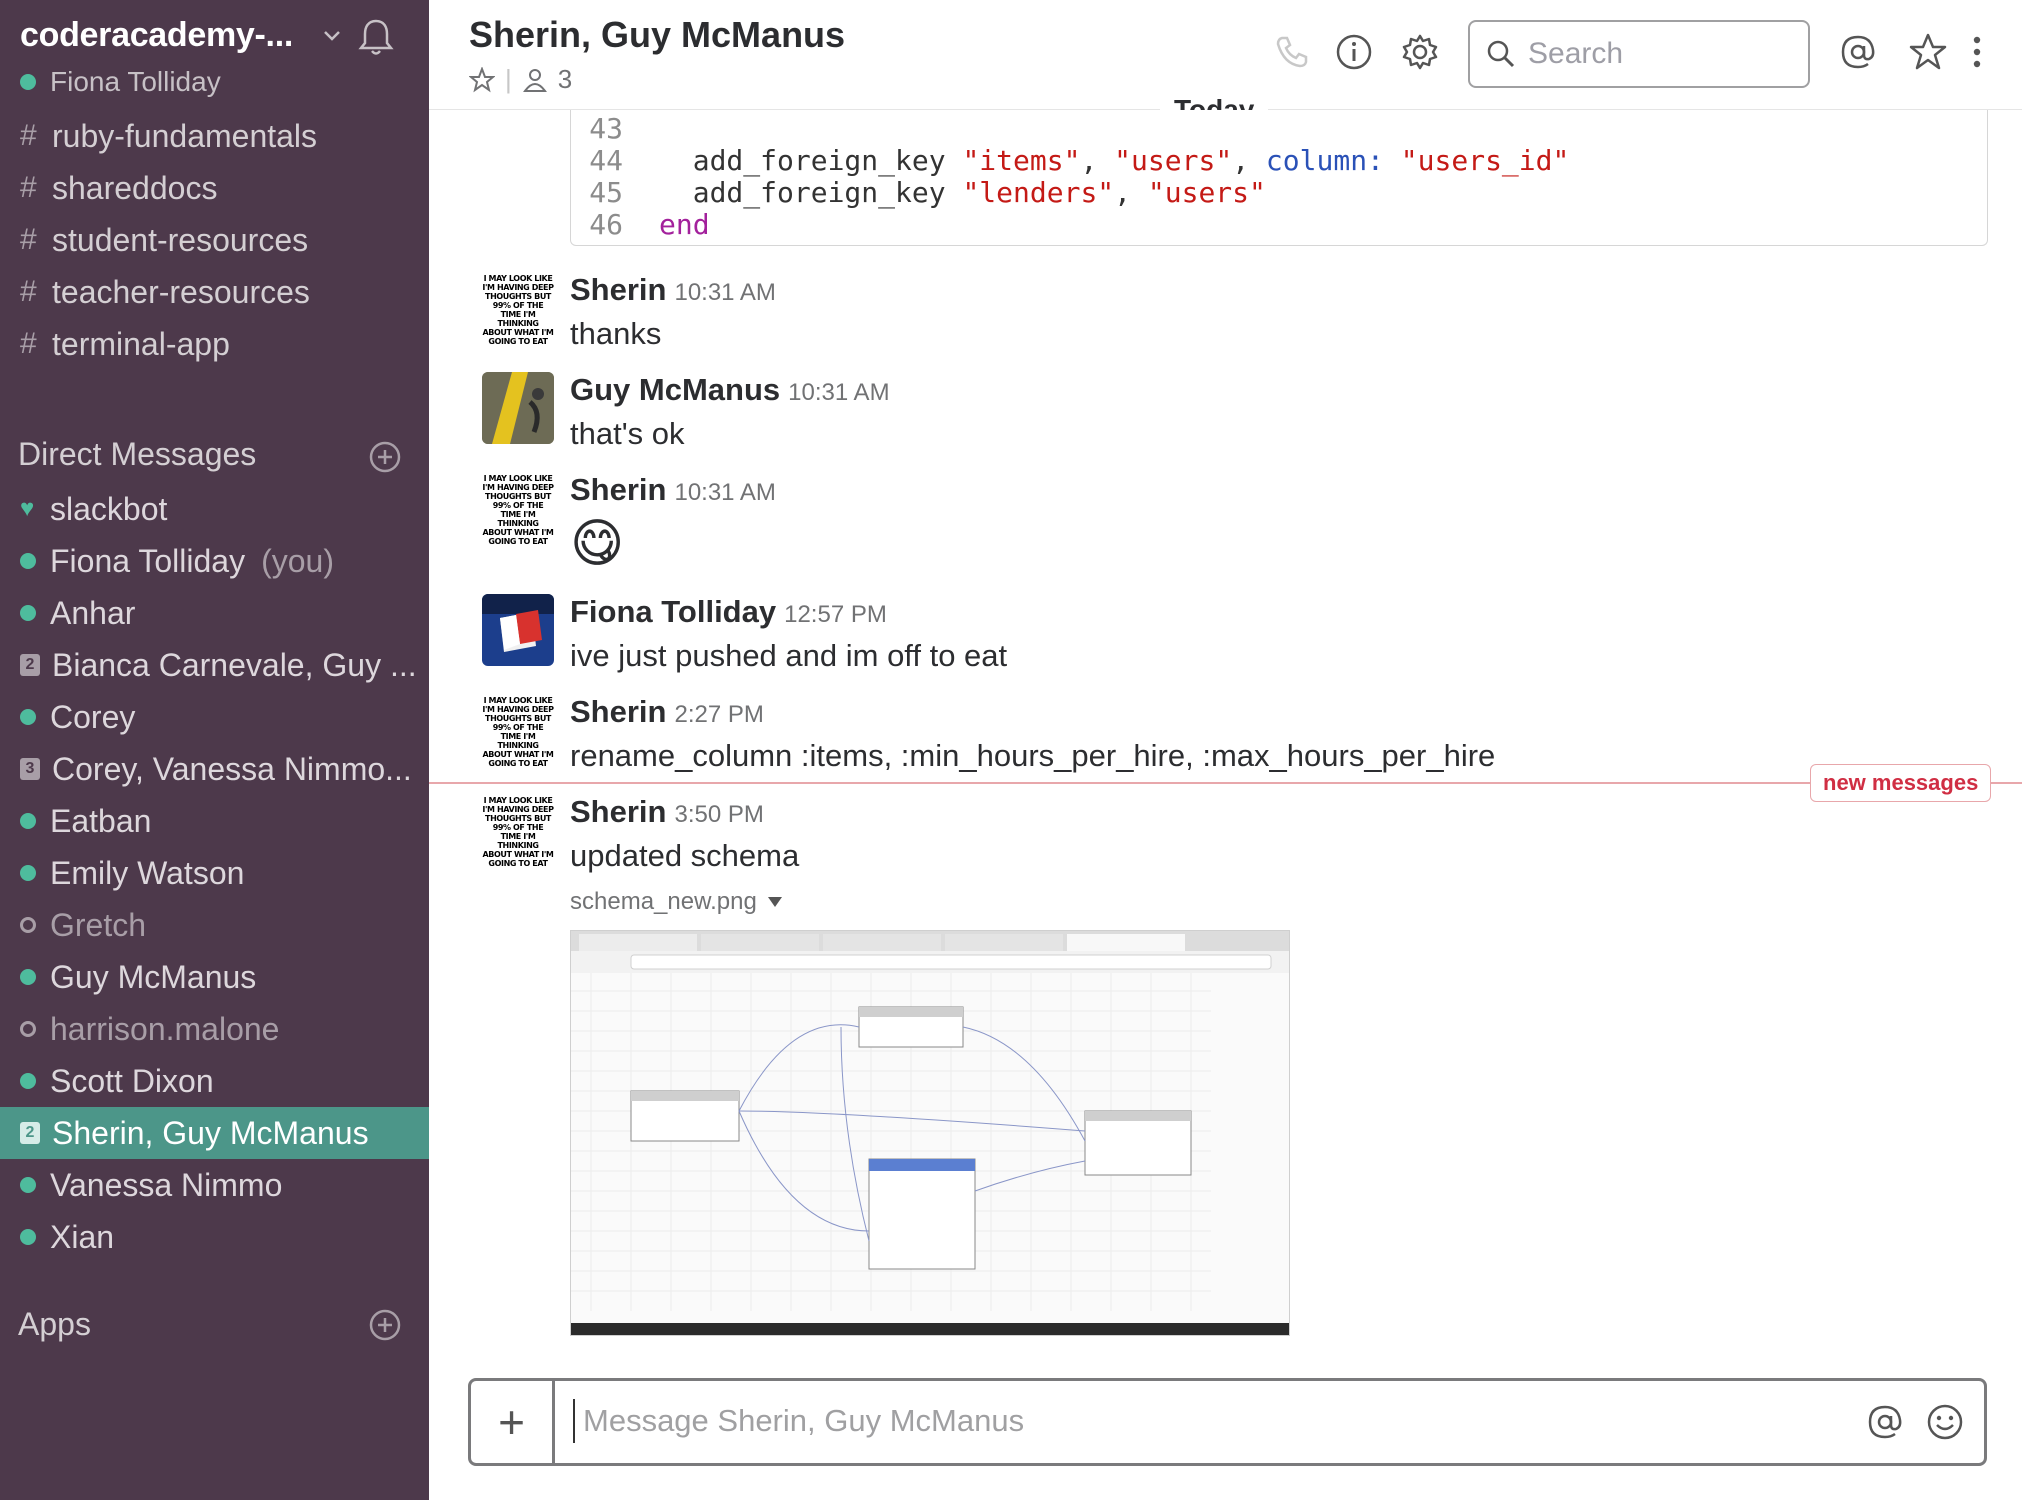  I want to click on current-user: Fiona Tolliday, so click(120, 82).